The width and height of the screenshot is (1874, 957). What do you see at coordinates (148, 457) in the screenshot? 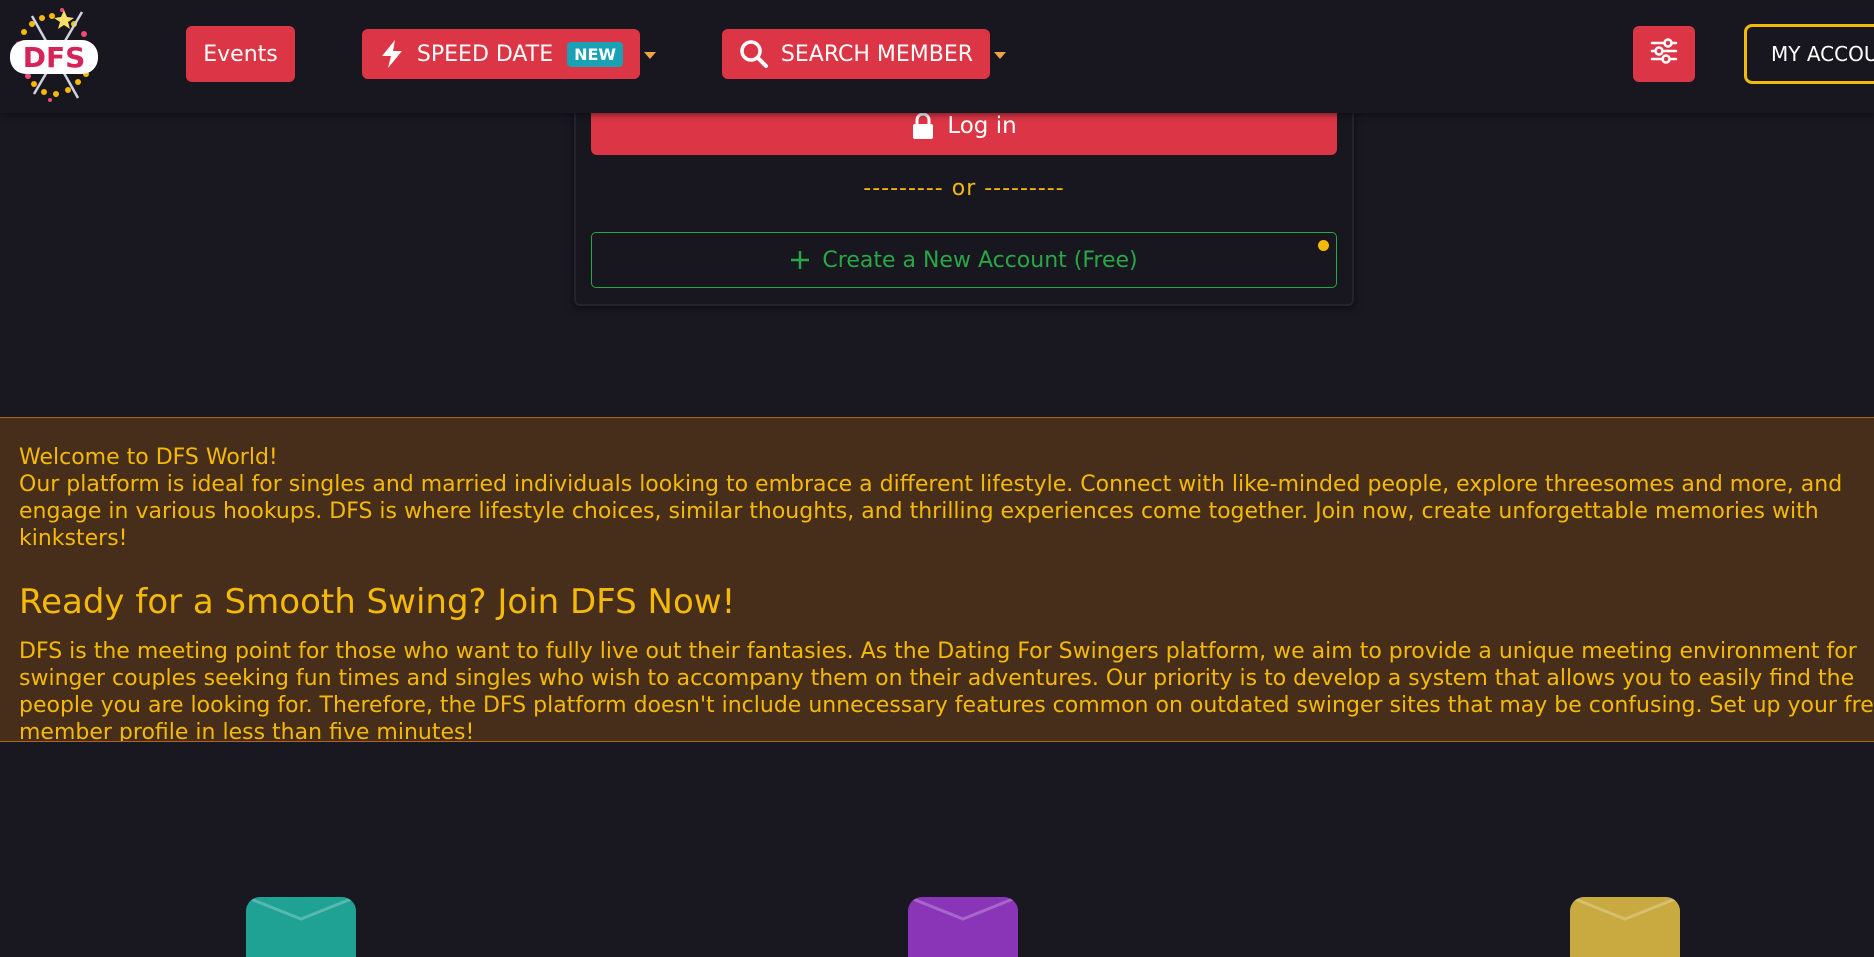
I see `welcome-title: Welcome to DFS World!` at bounding box center [148, 457].